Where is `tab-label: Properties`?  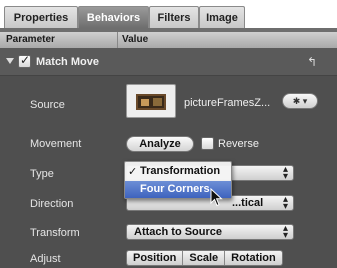 tab-label: Properties is located at coordinates (41, 17).